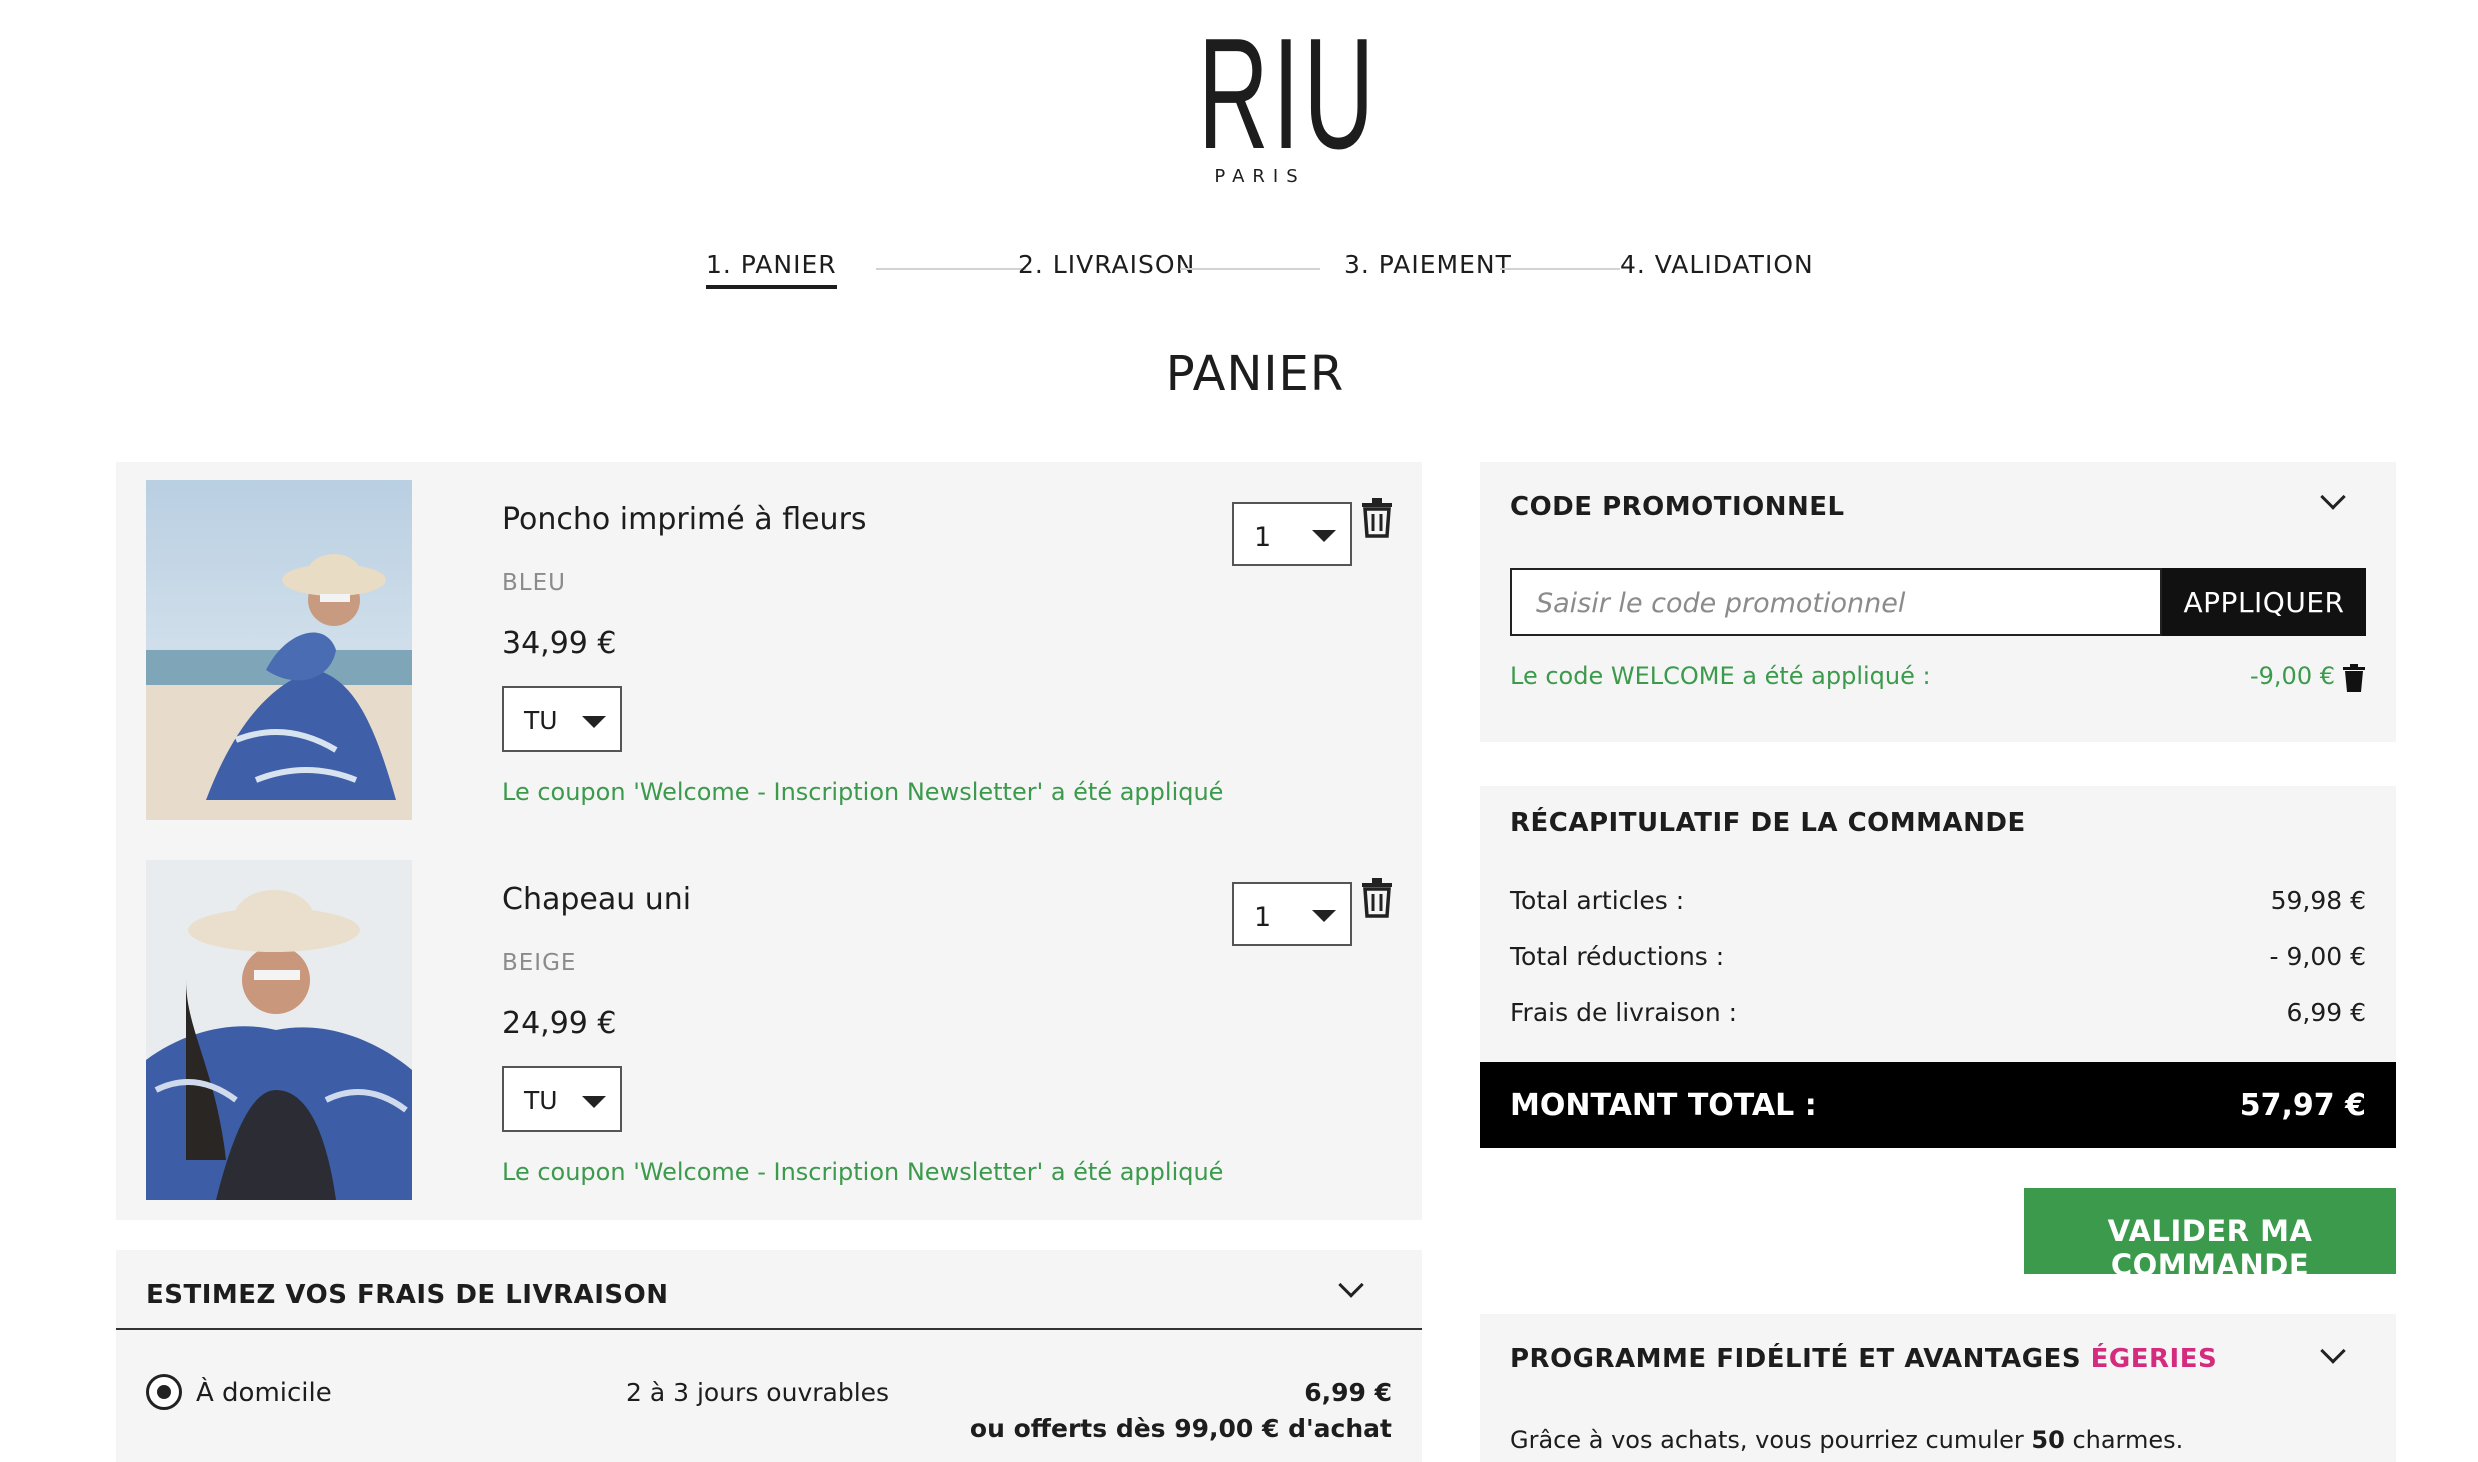 This screenshot has width=2478, height=1462. I want to click on loyalty-charm-count: 50, so click(2048, 1440).